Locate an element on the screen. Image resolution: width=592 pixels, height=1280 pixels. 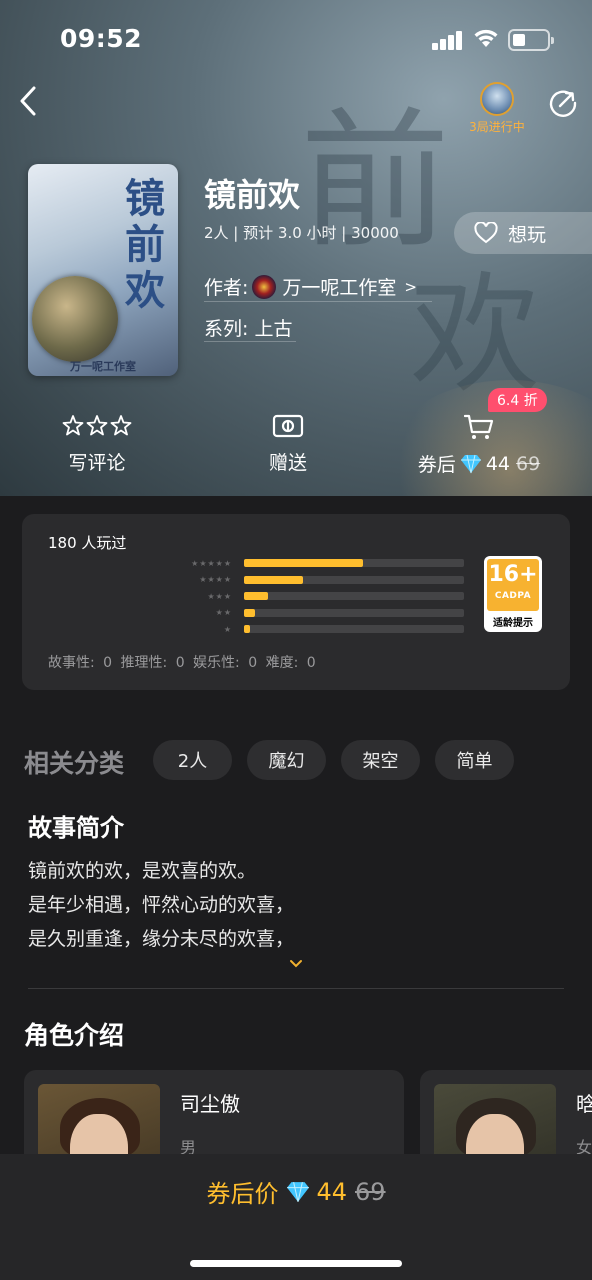
rating-row: ★★★ is located at coordinates (318, 596).